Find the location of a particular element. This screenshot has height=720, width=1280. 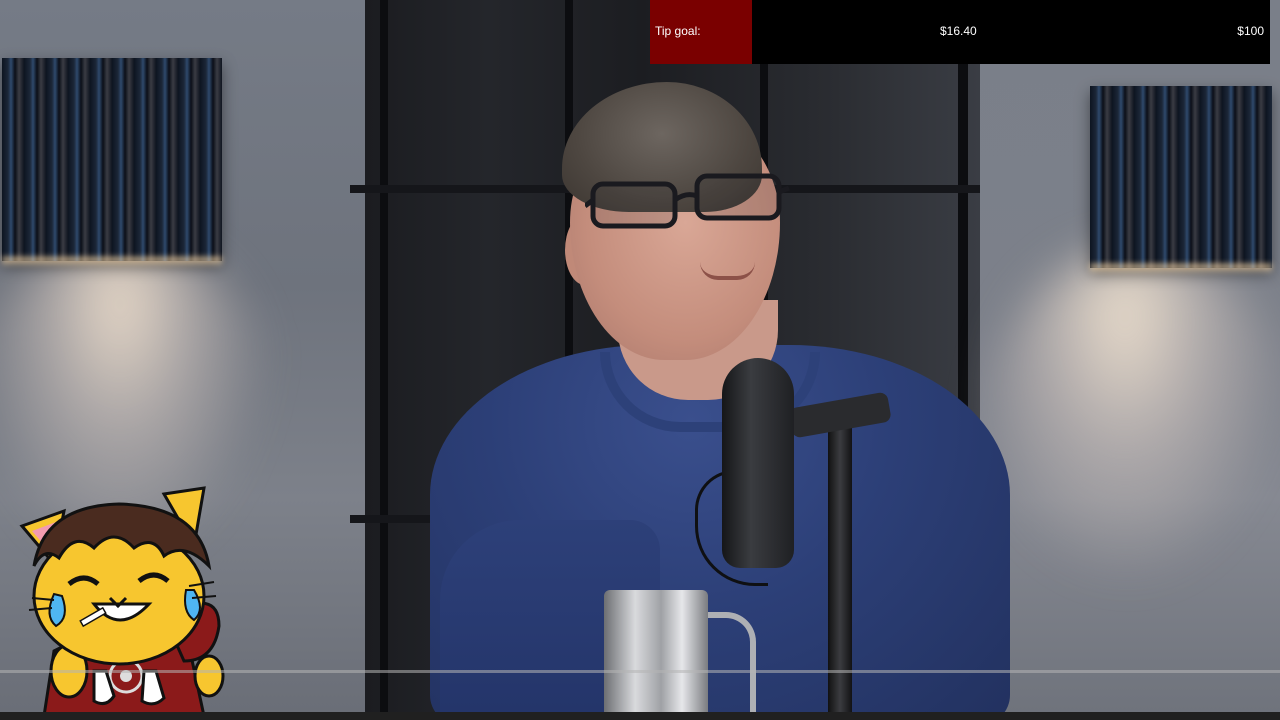

mic-stand is located at coordinates (840, 566).